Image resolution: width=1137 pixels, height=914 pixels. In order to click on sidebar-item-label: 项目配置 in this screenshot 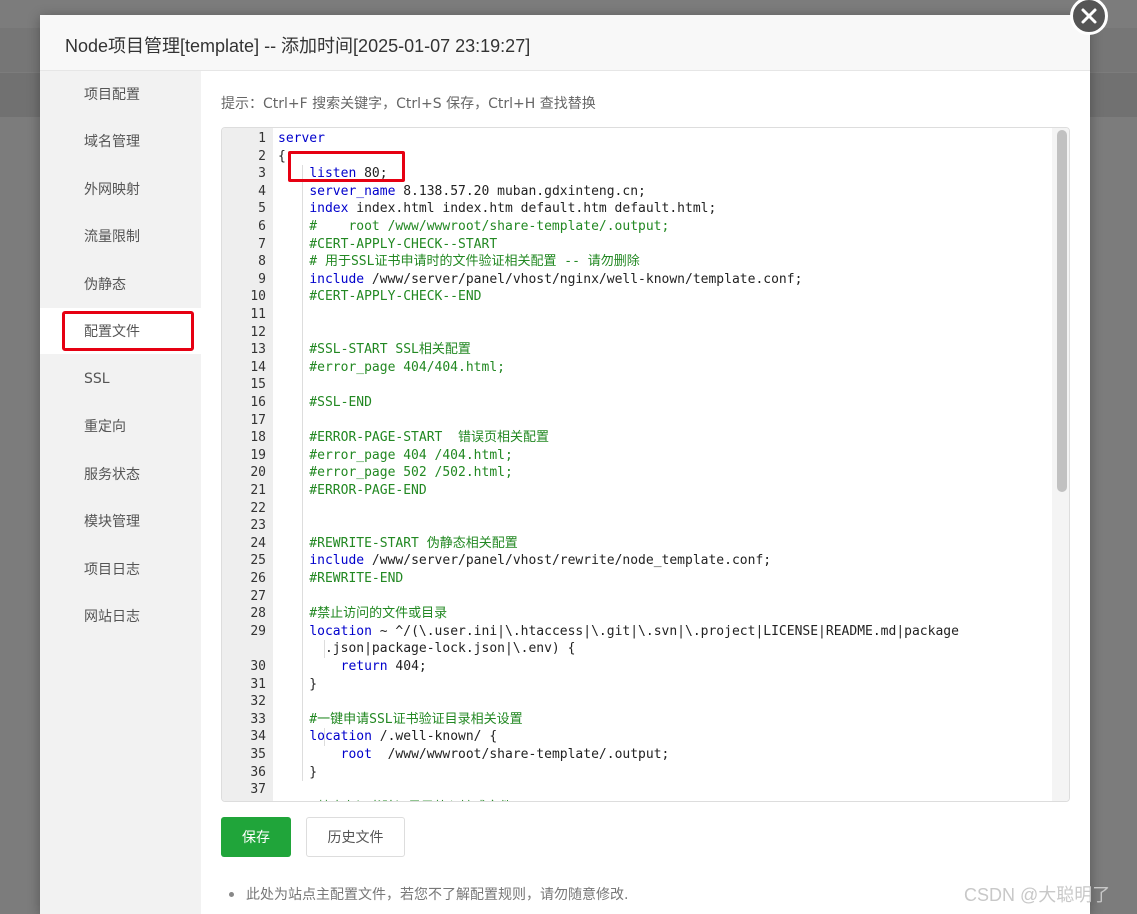, I will do `click(112, 95)`.